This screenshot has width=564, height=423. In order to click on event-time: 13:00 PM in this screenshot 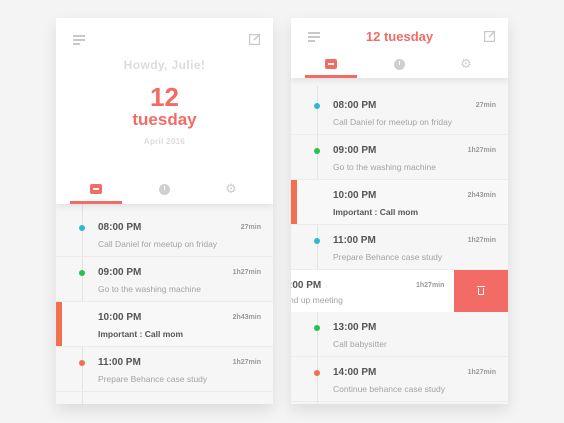, I will do `click(355, 327)`.